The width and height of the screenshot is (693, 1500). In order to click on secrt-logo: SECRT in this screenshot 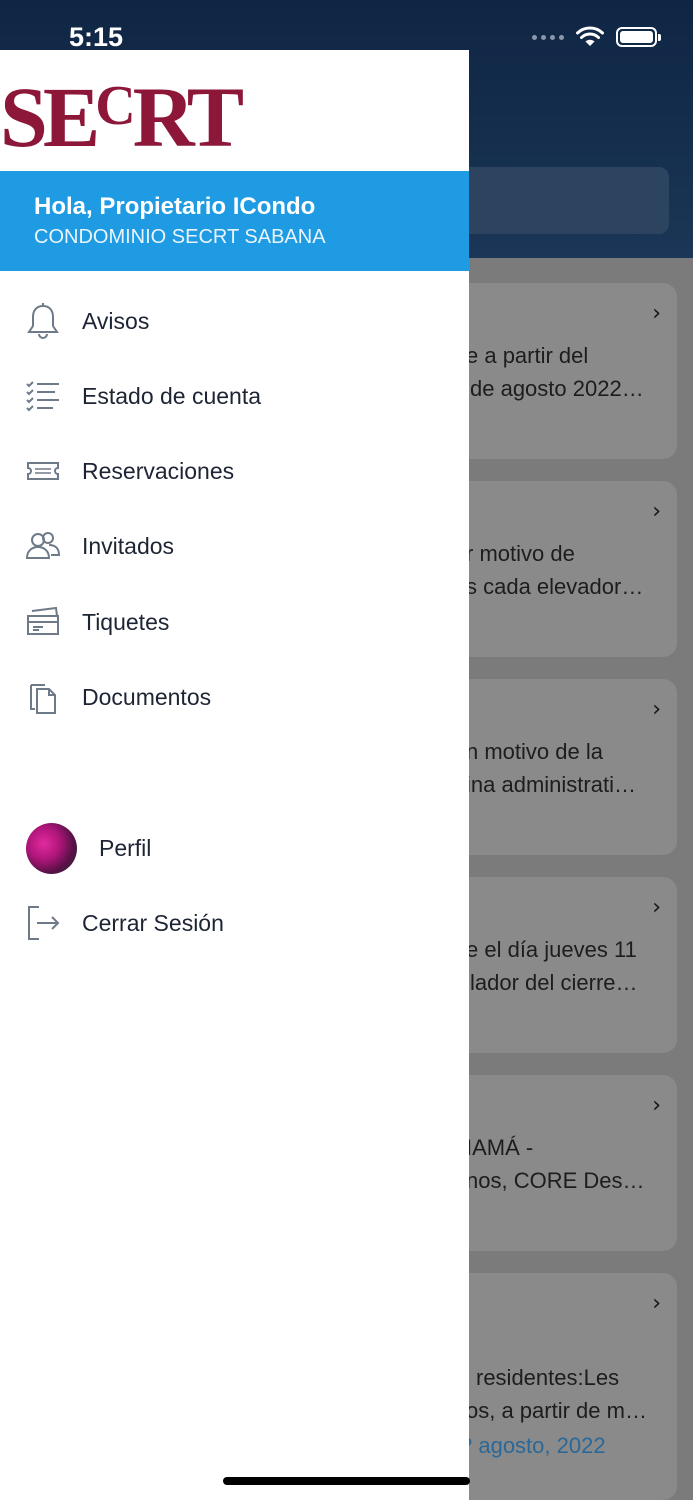, I will do `click(122, 117)`.